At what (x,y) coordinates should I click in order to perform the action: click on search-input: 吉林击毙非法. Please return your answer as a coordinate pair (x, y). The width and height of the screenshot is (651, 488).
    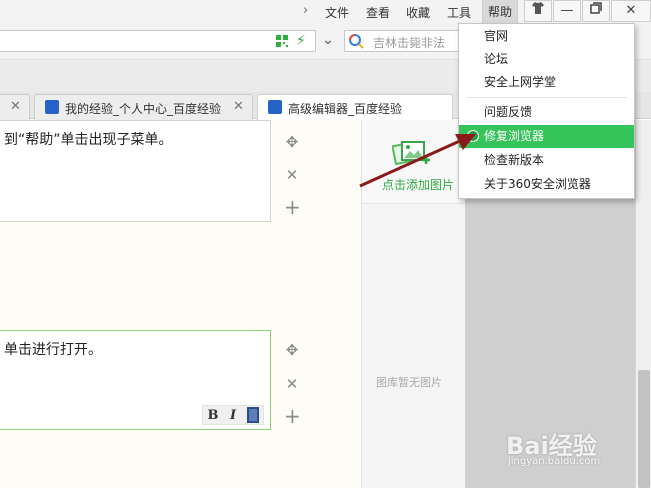
    Looking at the image, I should click on (409, 41).